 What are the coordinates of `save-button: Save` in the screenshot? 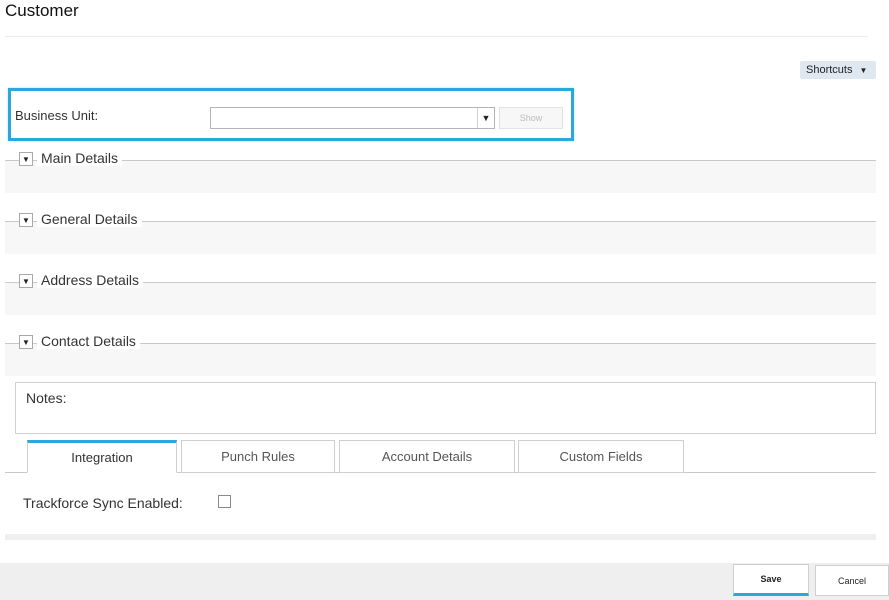 It's located at (771, 580).